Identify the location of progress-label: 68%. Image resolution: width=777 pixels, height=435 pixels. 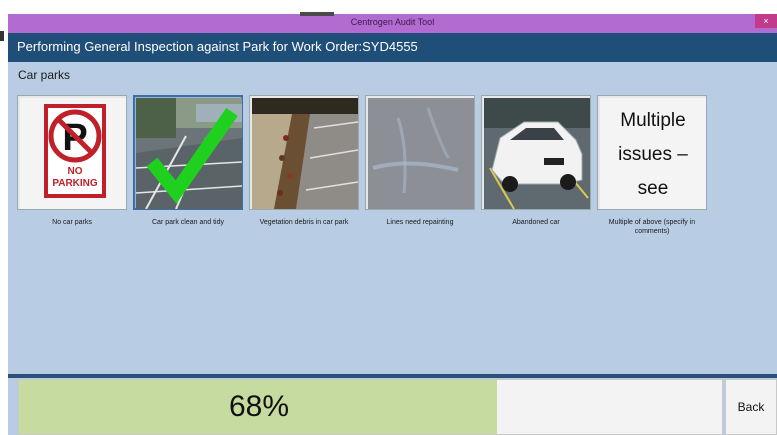
(259, 406).